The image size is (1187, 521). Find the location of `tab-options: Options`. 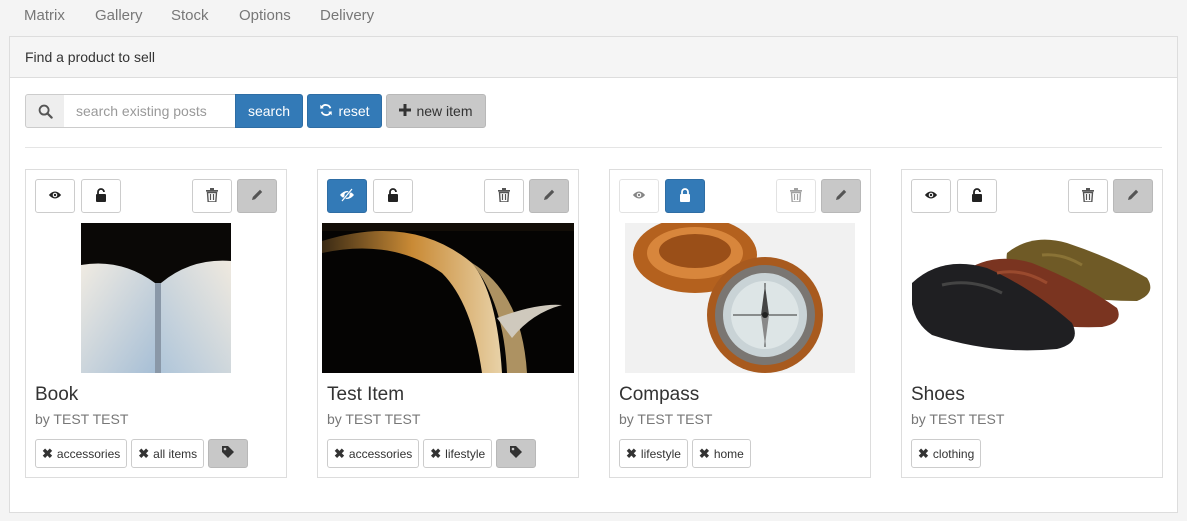

tab-options: Options is located at coordinates (265, 15).